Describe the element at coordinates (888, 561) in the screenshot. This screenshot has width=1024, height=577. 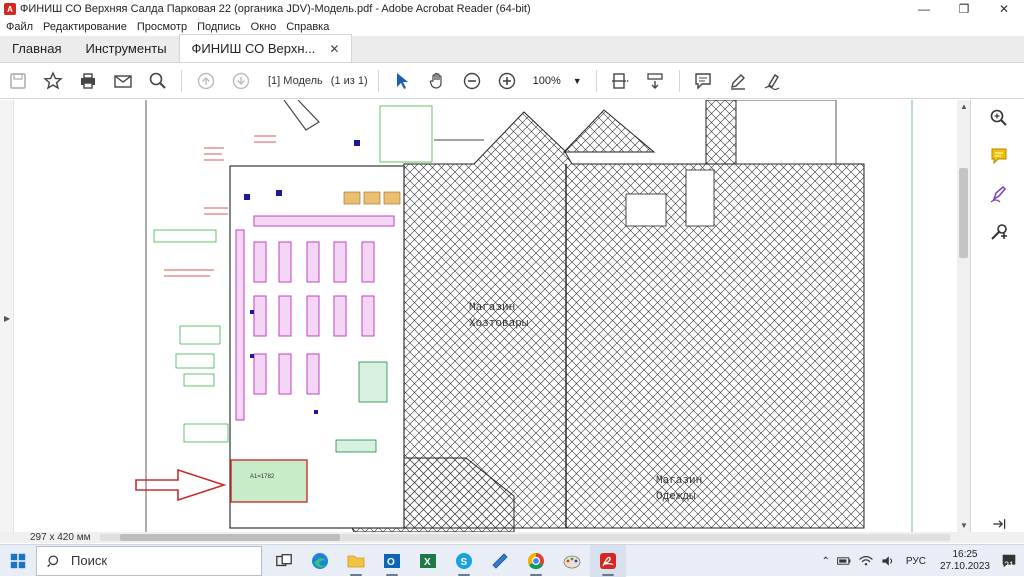
I see `volume-icon` at that location.